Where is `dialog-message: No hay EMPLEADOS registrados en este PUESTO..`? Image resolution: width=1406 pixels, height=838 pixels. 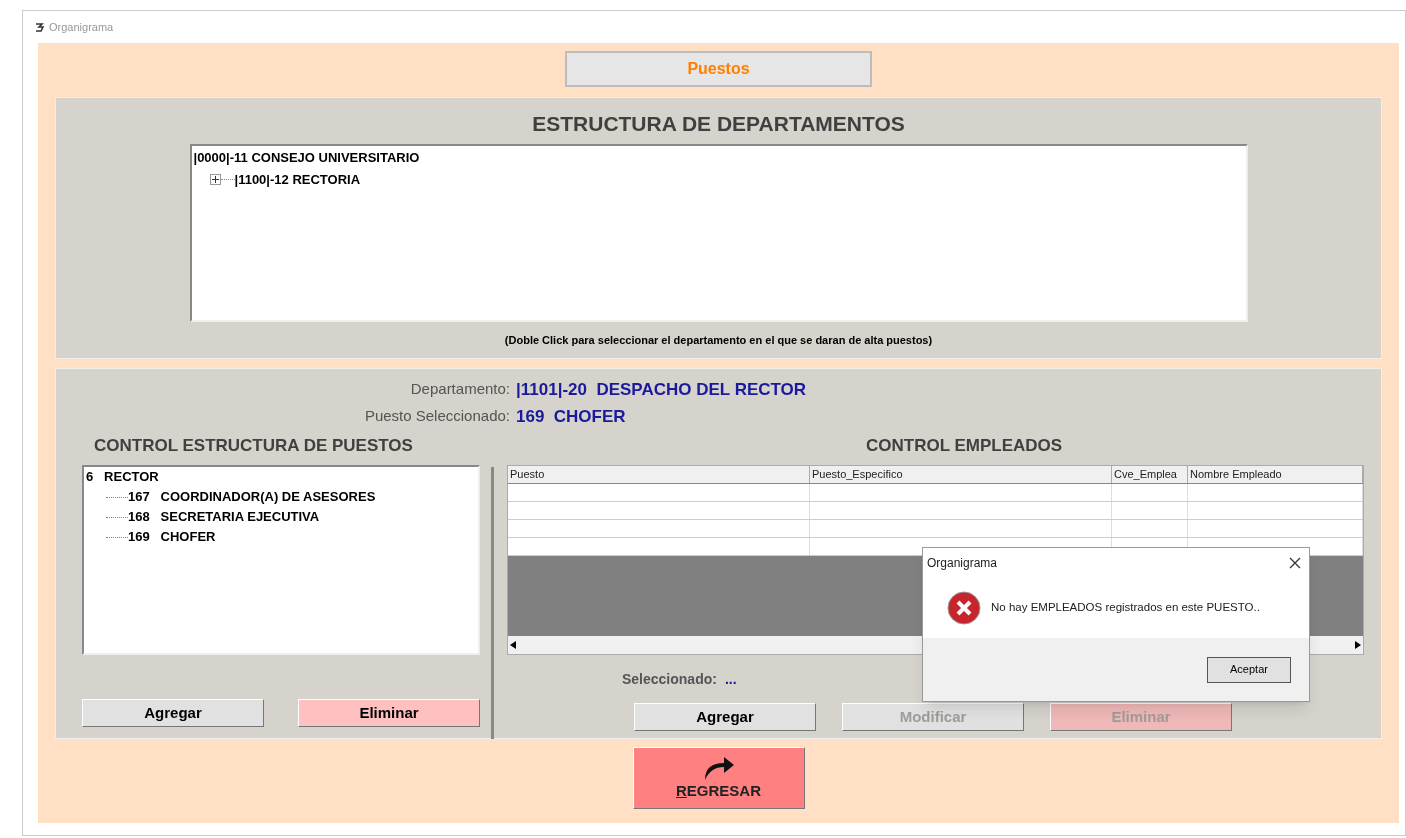
dialog-message: No hay EMPLEADOS registrados en este PUESTO.. is located at coordinates (1125, 608).